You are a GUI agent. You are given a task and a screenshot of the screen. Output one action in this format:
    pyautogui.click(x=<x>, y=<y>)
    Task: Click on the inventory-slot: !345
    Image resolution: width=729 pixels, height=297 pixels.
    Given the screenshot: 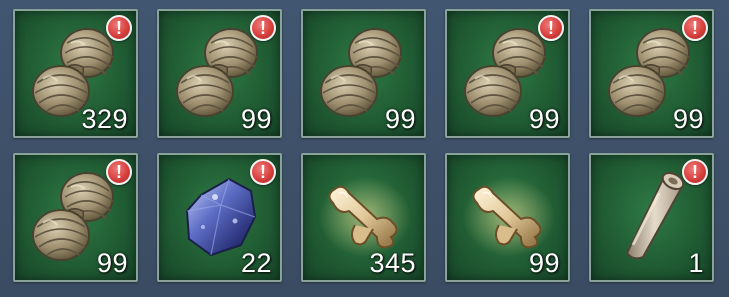 What is the action you would take?
    pyautogui.click(x=363, y=217)
    